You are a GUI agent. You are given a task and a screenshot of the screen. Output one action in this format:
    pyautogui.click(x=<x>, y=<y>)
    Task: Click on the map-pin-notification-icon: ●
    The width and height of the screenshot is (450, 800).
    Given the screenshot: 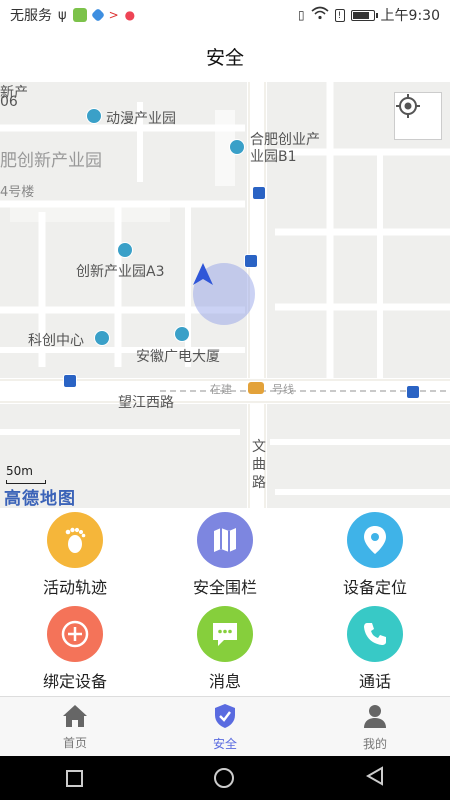 What is the action you would take?
    pyautogui.click(x=130, y=15)
    